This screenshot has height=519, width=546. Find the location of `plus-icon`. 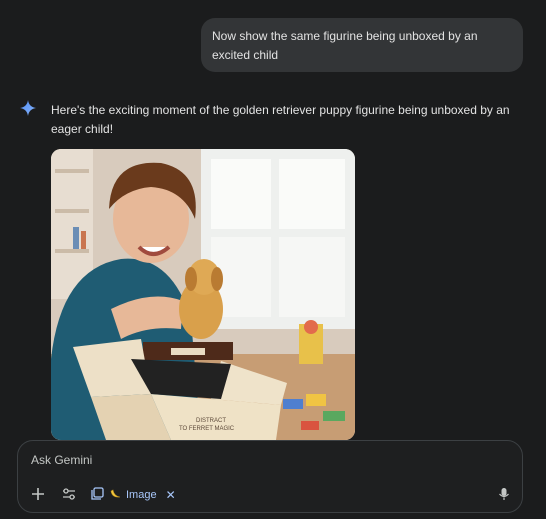

plus-icon is located at coordinates (38, 494).